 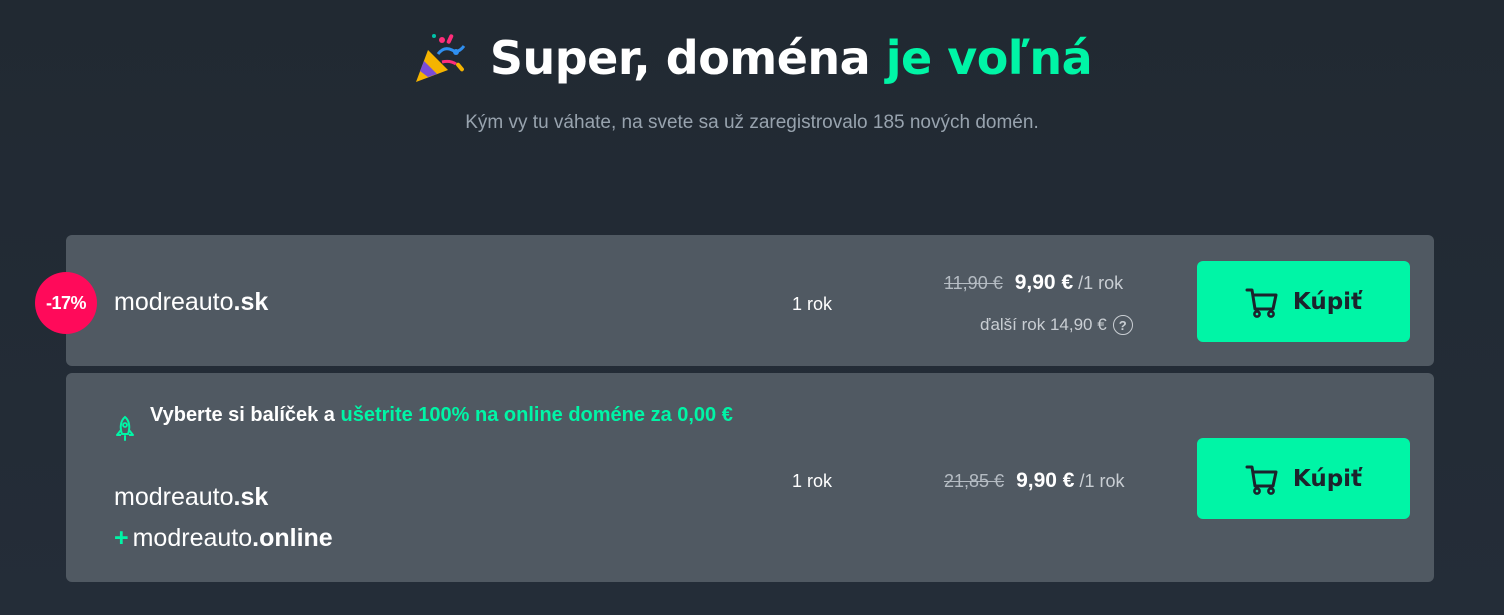 What do you see at coordinates (245, 415) in the screenshot?
I see `promo-lead: Vyberte si balíček a` at bounding box center [245, 415].